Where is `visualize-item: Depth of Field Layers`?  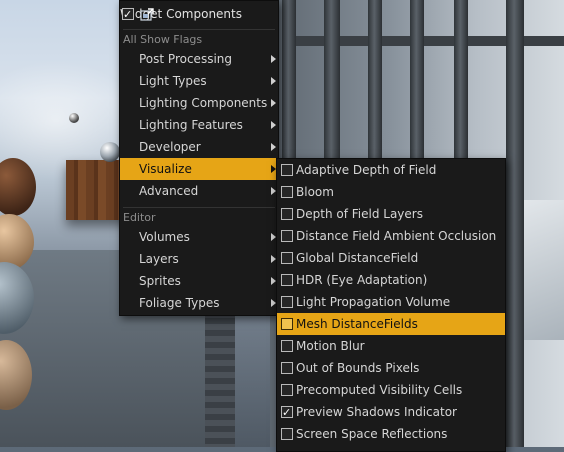 visualize-item: Depth of Field Layers is located at coordinates (391, 214).